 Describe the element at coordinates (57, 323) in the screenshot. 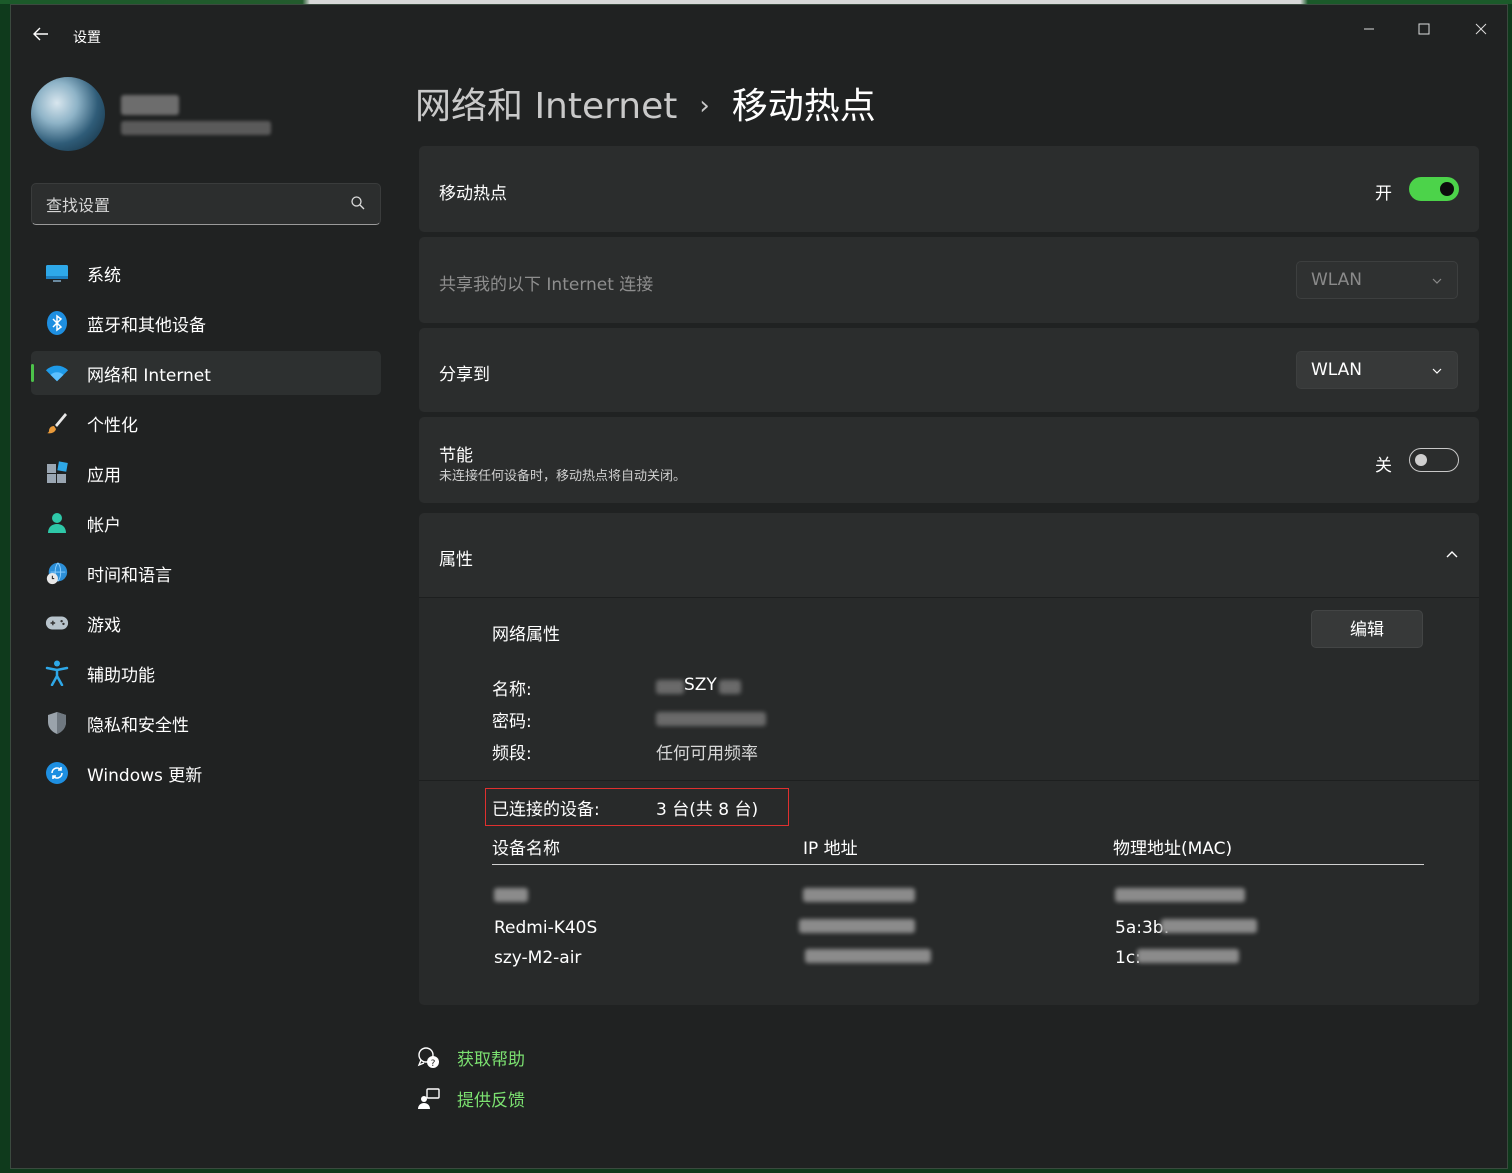

I see `bluetooth-icon` at that location.